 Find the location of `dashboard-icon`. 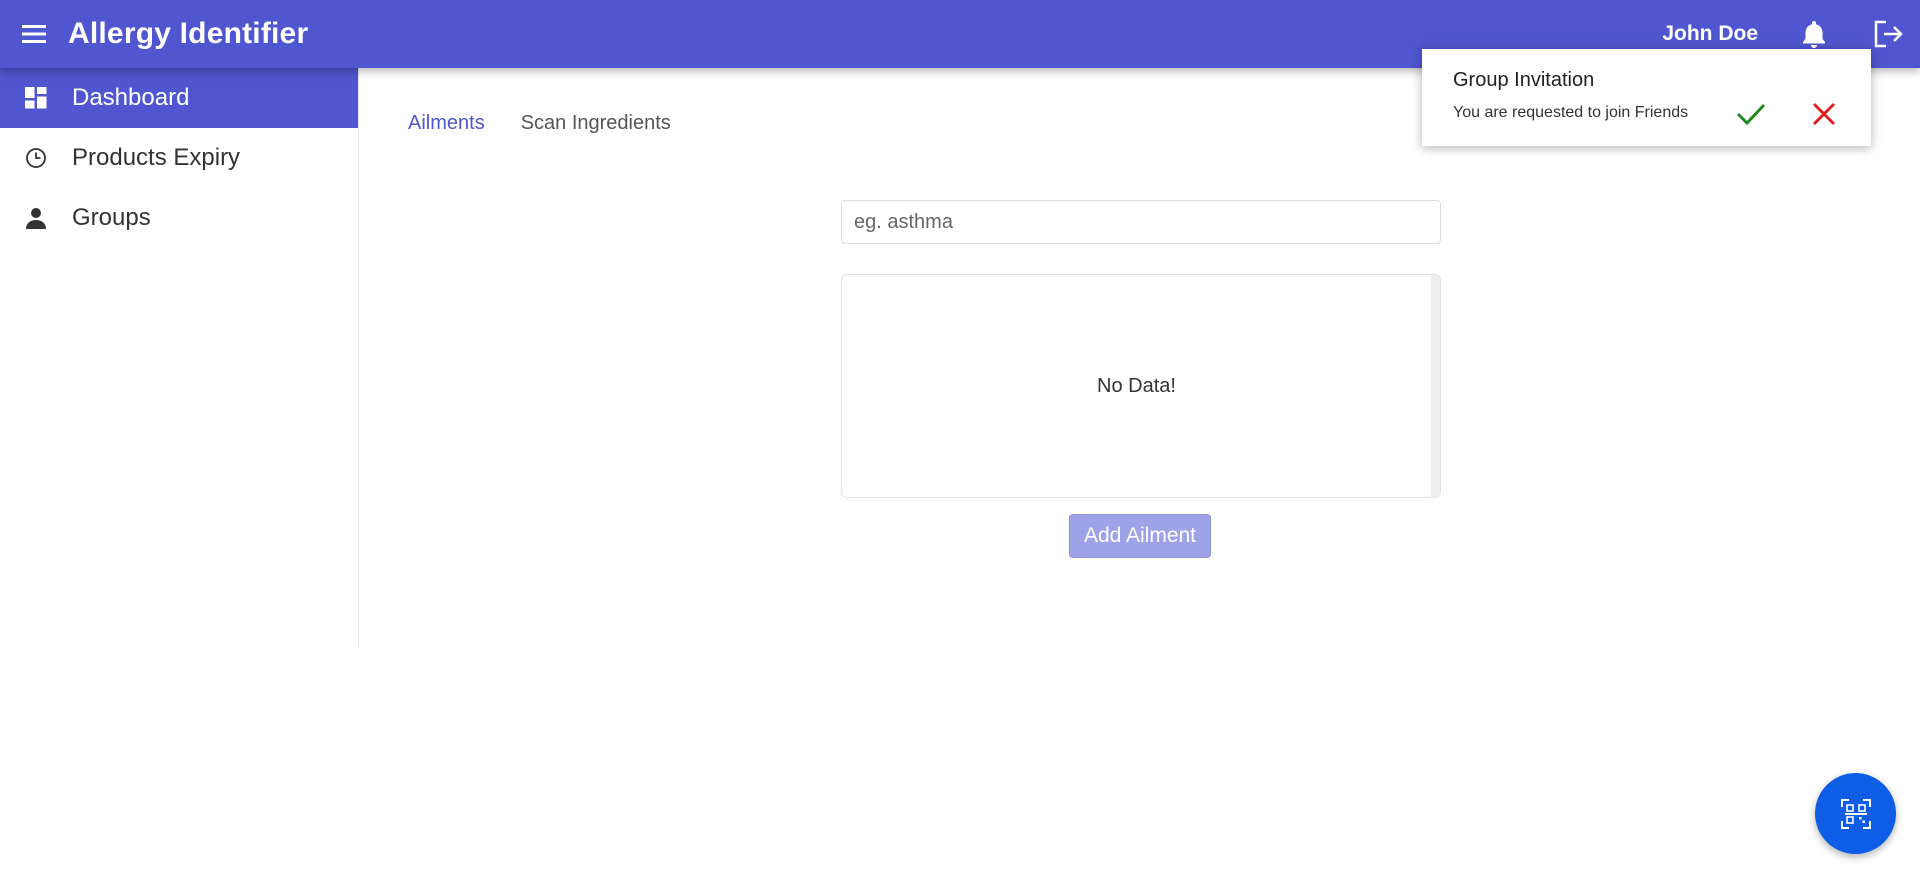

dashboard-icon is located at coordinates (36, 98).